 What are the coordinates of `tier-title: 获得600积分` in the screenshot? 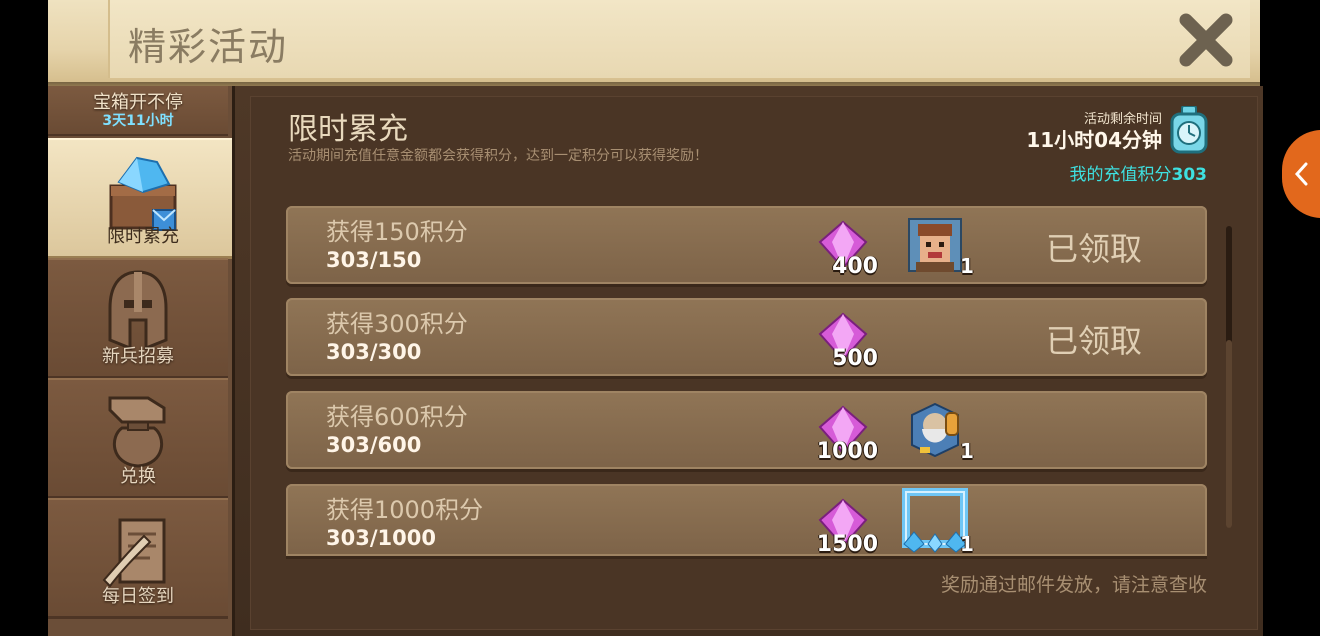 It's located at (397, 417).